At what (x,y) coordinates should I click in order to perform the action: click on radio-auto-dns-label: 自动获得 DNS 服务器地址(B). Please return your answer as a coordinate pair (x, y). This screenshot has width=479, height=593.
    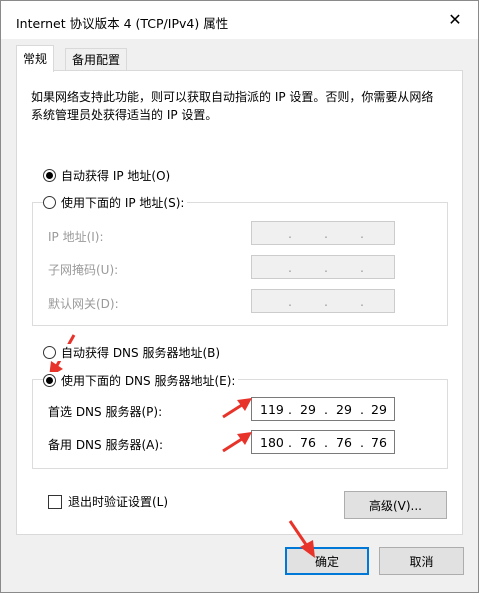
    Looking at the image, I should click on (141, 353).